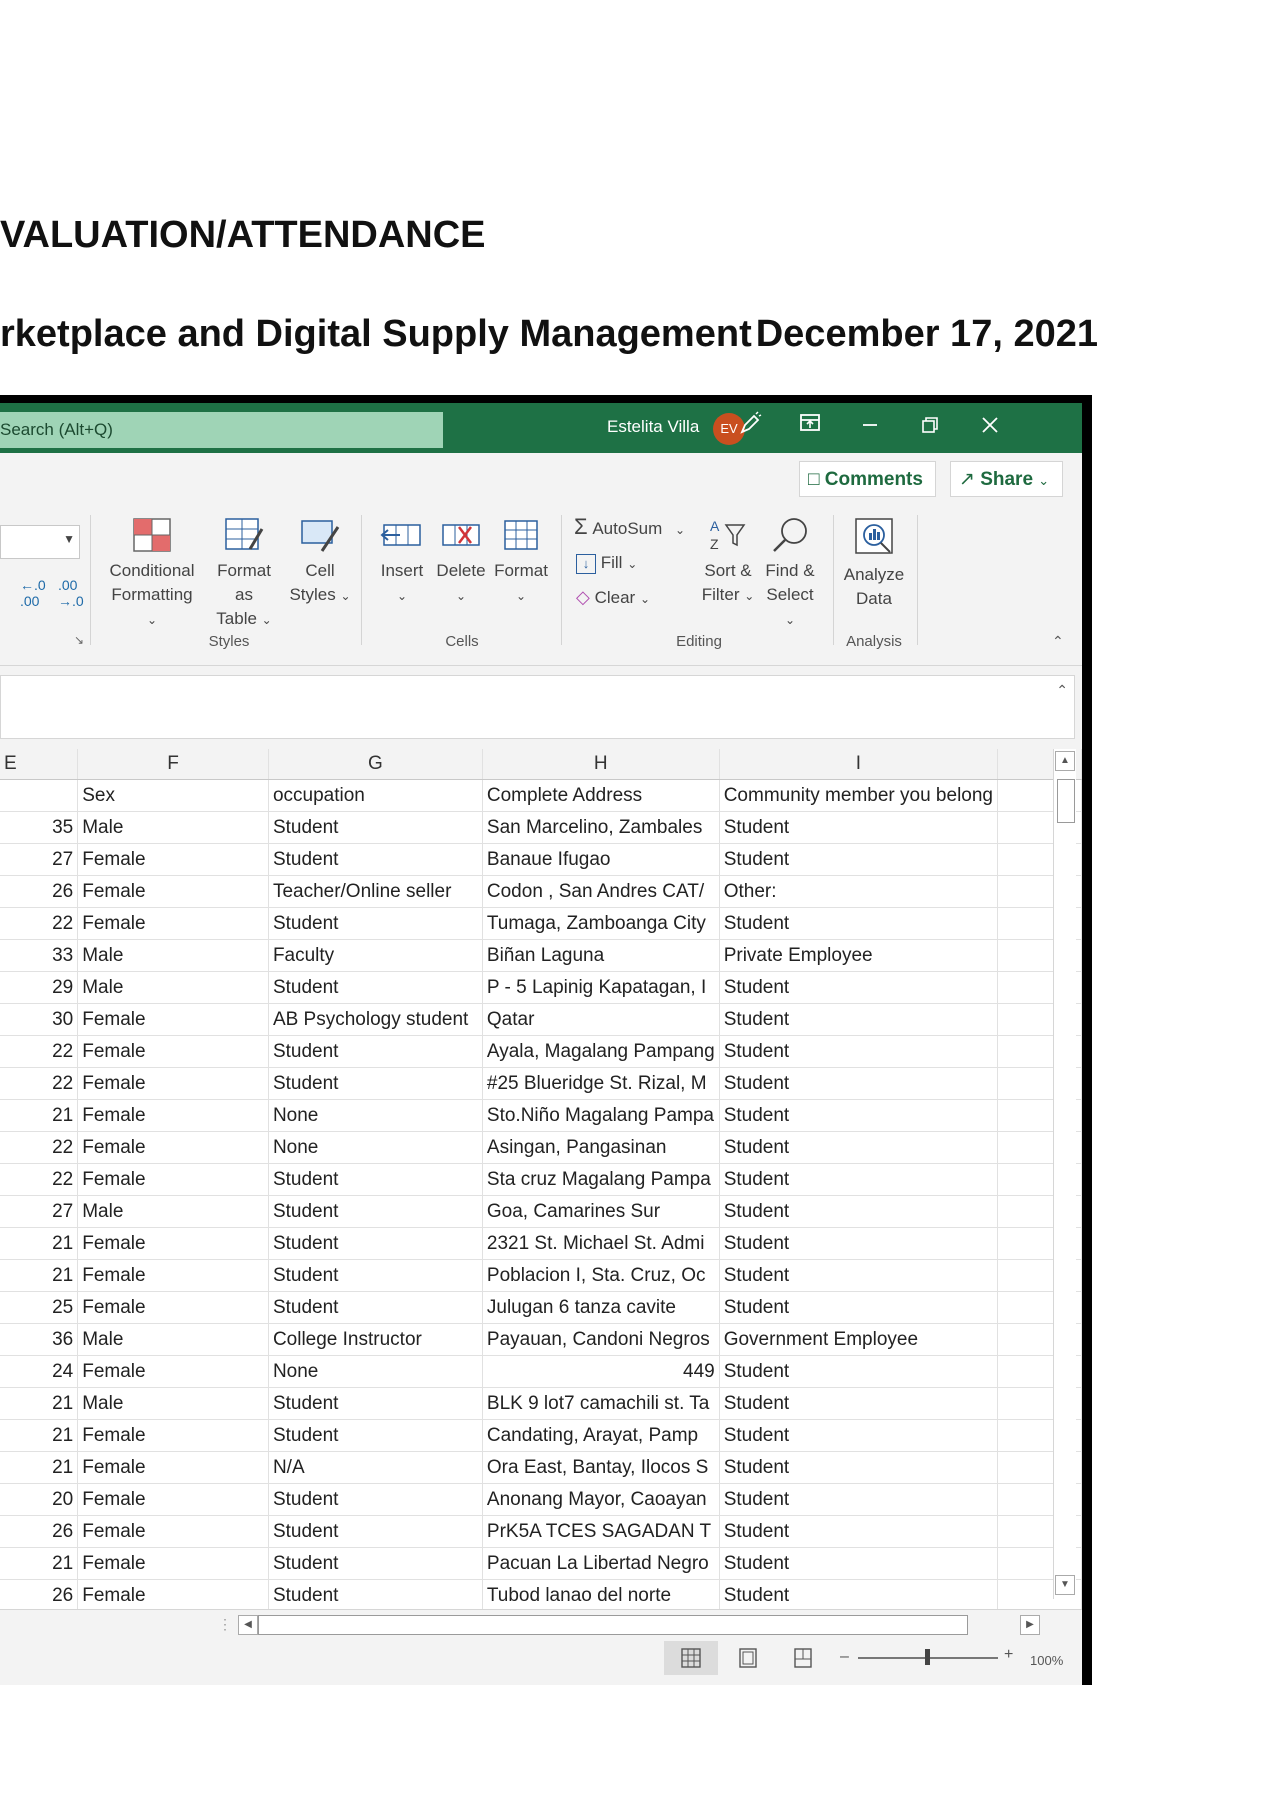 The width and height of the screenshot is (1273, 1800). I want to click on cell: 449, so click(601, 1371).